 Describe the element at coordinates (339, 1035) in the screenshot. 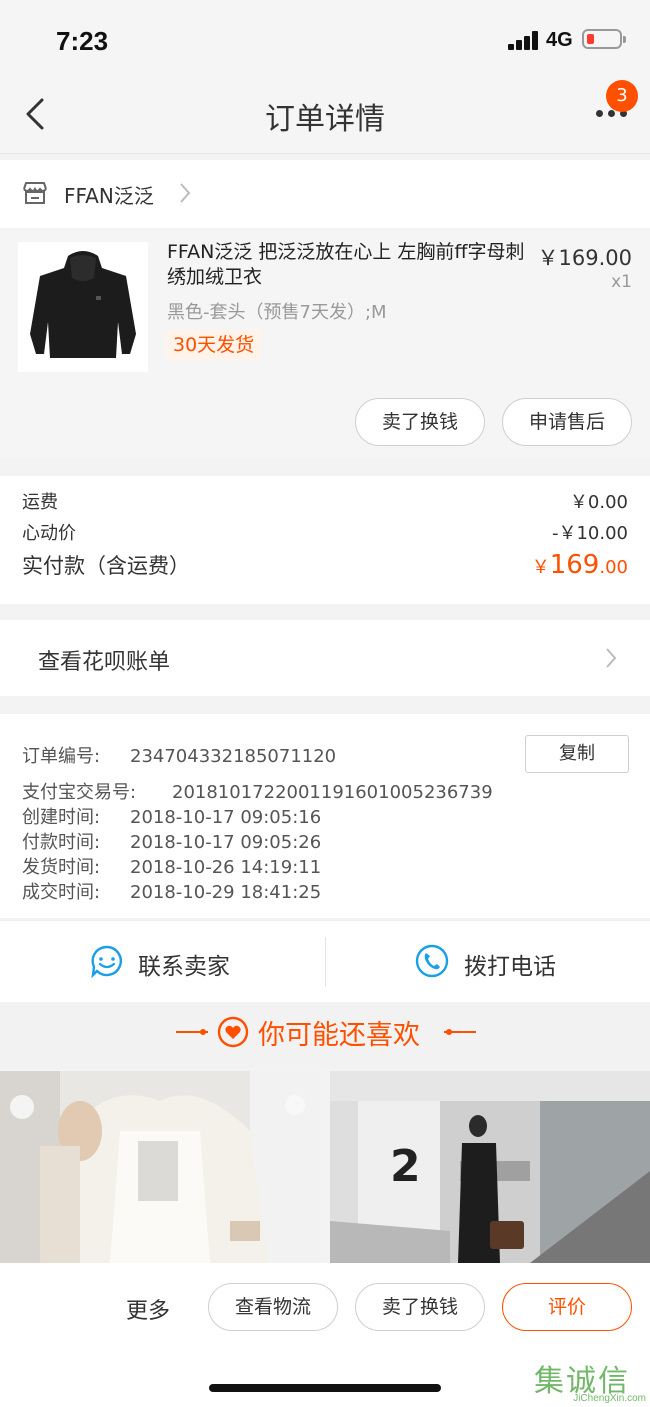

I see `recommendation-title: 你可能还喜欢` at that location.